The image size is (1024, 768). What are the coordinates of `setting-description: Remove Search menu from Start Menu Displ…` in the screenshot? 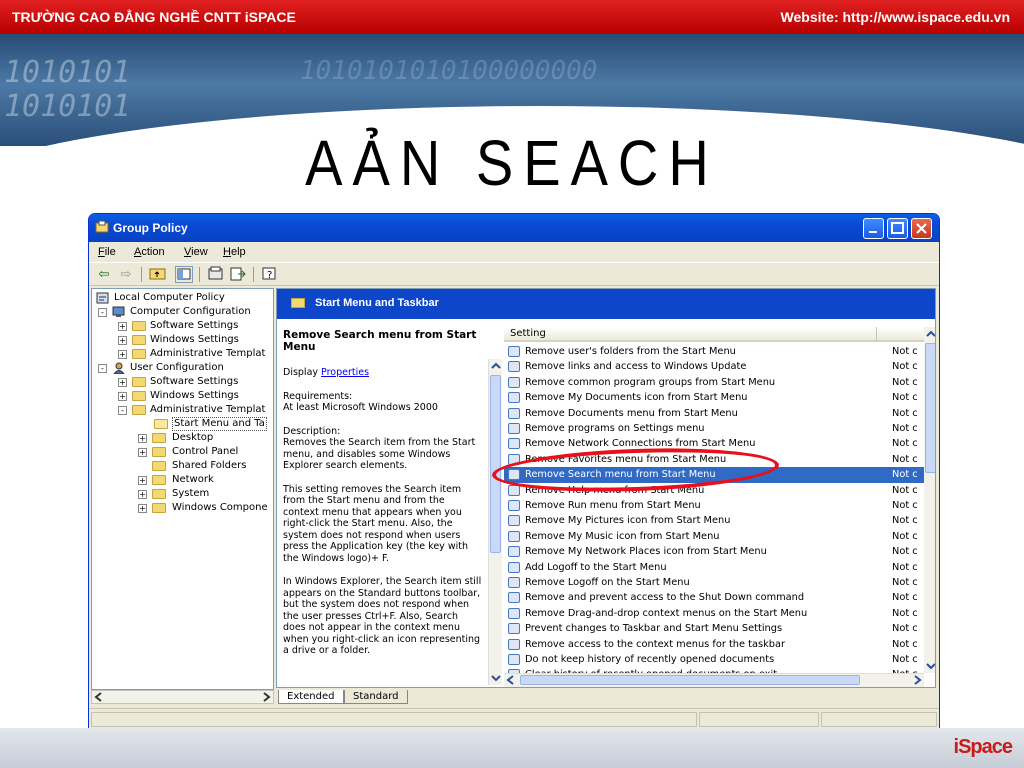 It's located at (383, 499).